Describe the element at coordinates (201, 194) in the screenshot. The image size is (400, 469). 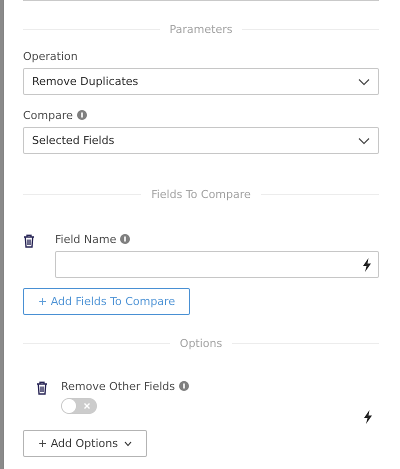
I see `section-heading: Fields To Compare` at that location.